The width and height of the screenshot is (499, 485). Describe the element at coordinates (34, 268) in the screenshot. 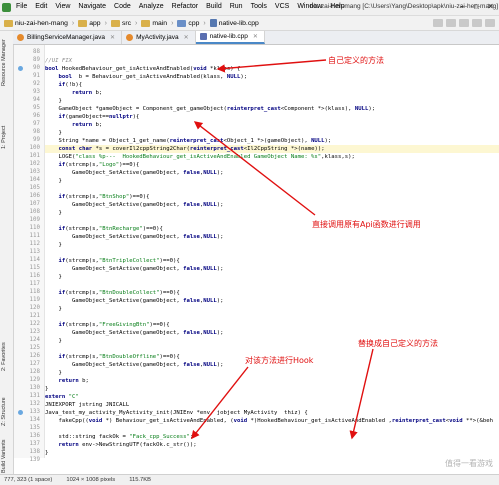

I see `line-number: 115` at that location.